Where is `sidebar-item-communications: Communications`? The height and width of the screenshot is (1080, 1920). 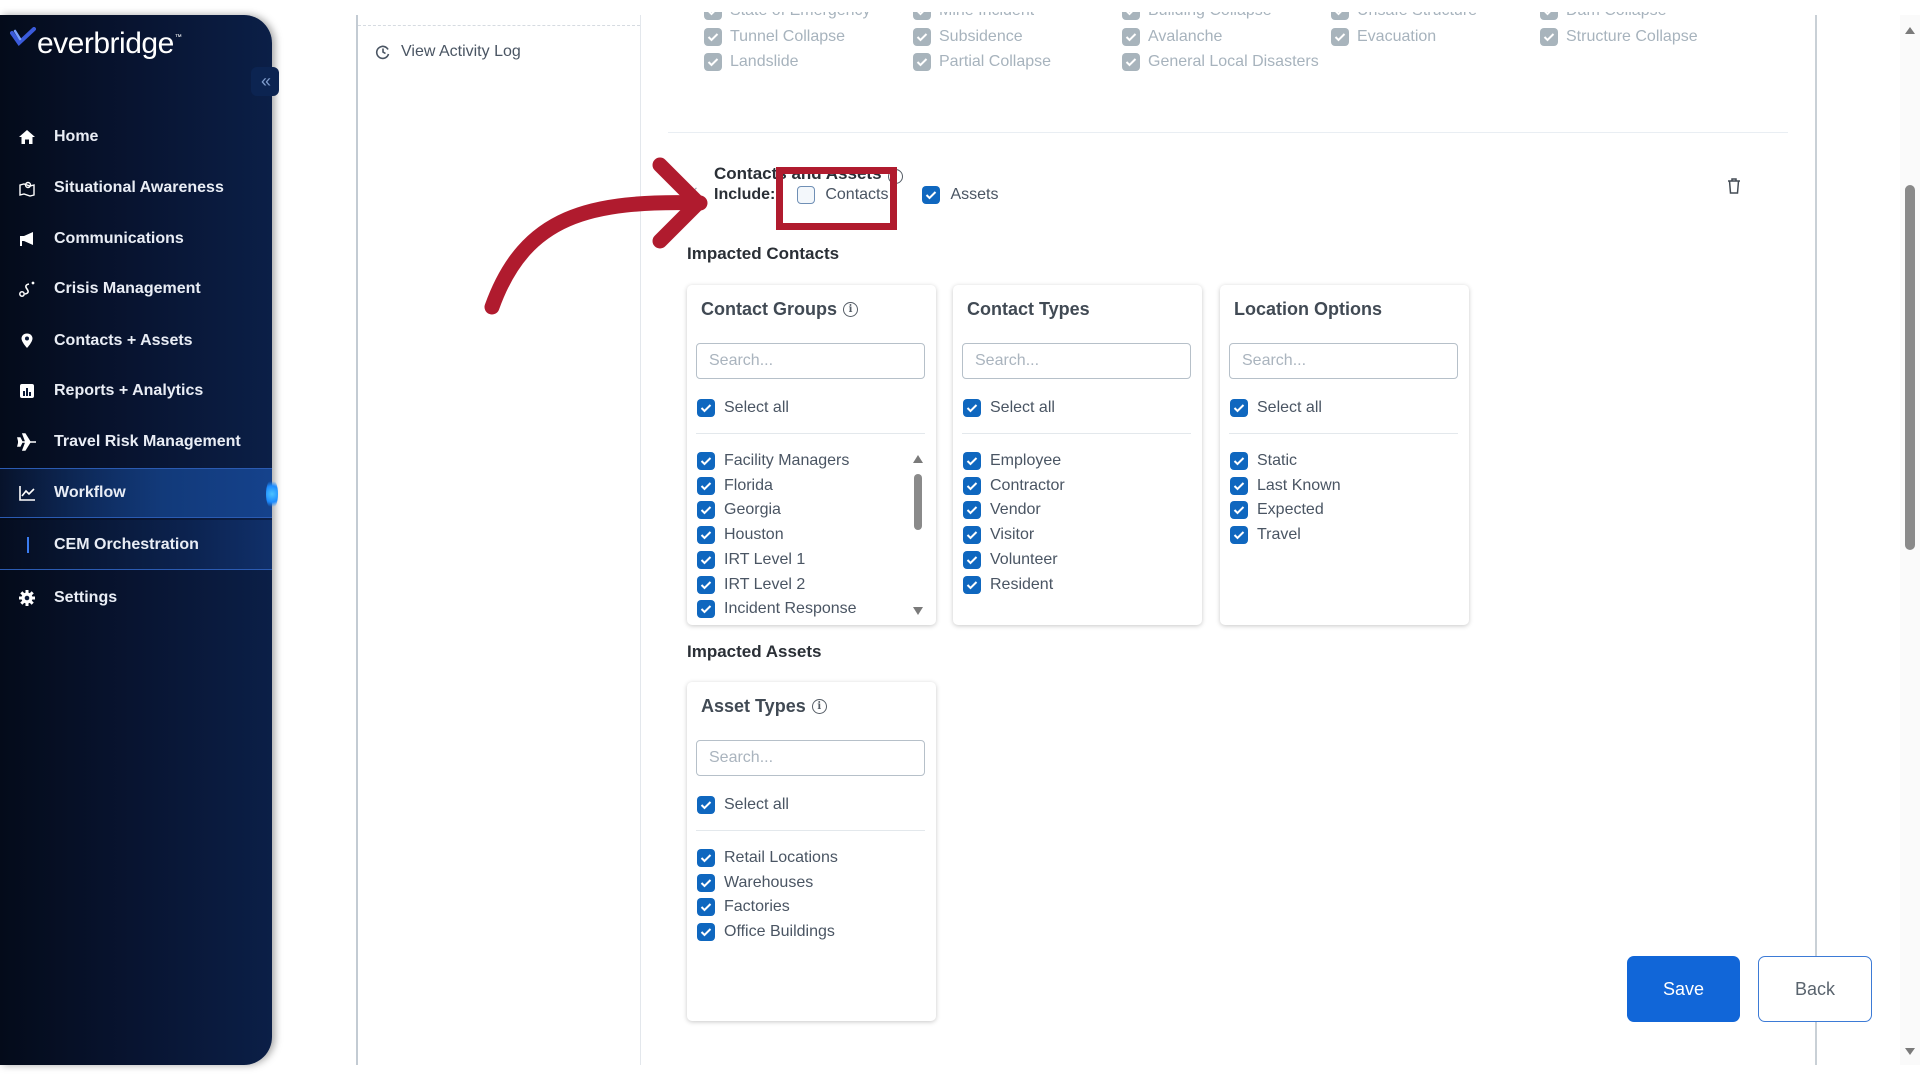 sidebar-item-communications: Communications is located at coordinates (136, 239).